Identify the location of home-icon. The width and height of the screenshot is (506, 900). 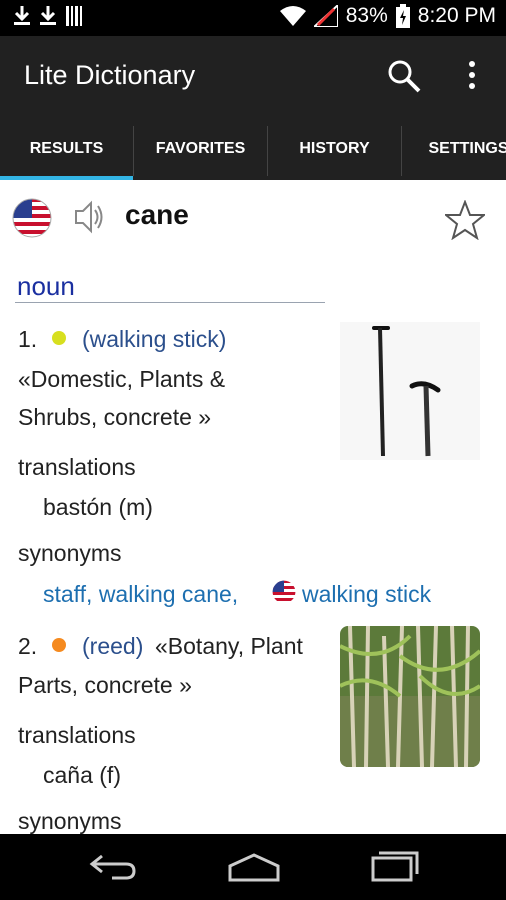
(254, 867).